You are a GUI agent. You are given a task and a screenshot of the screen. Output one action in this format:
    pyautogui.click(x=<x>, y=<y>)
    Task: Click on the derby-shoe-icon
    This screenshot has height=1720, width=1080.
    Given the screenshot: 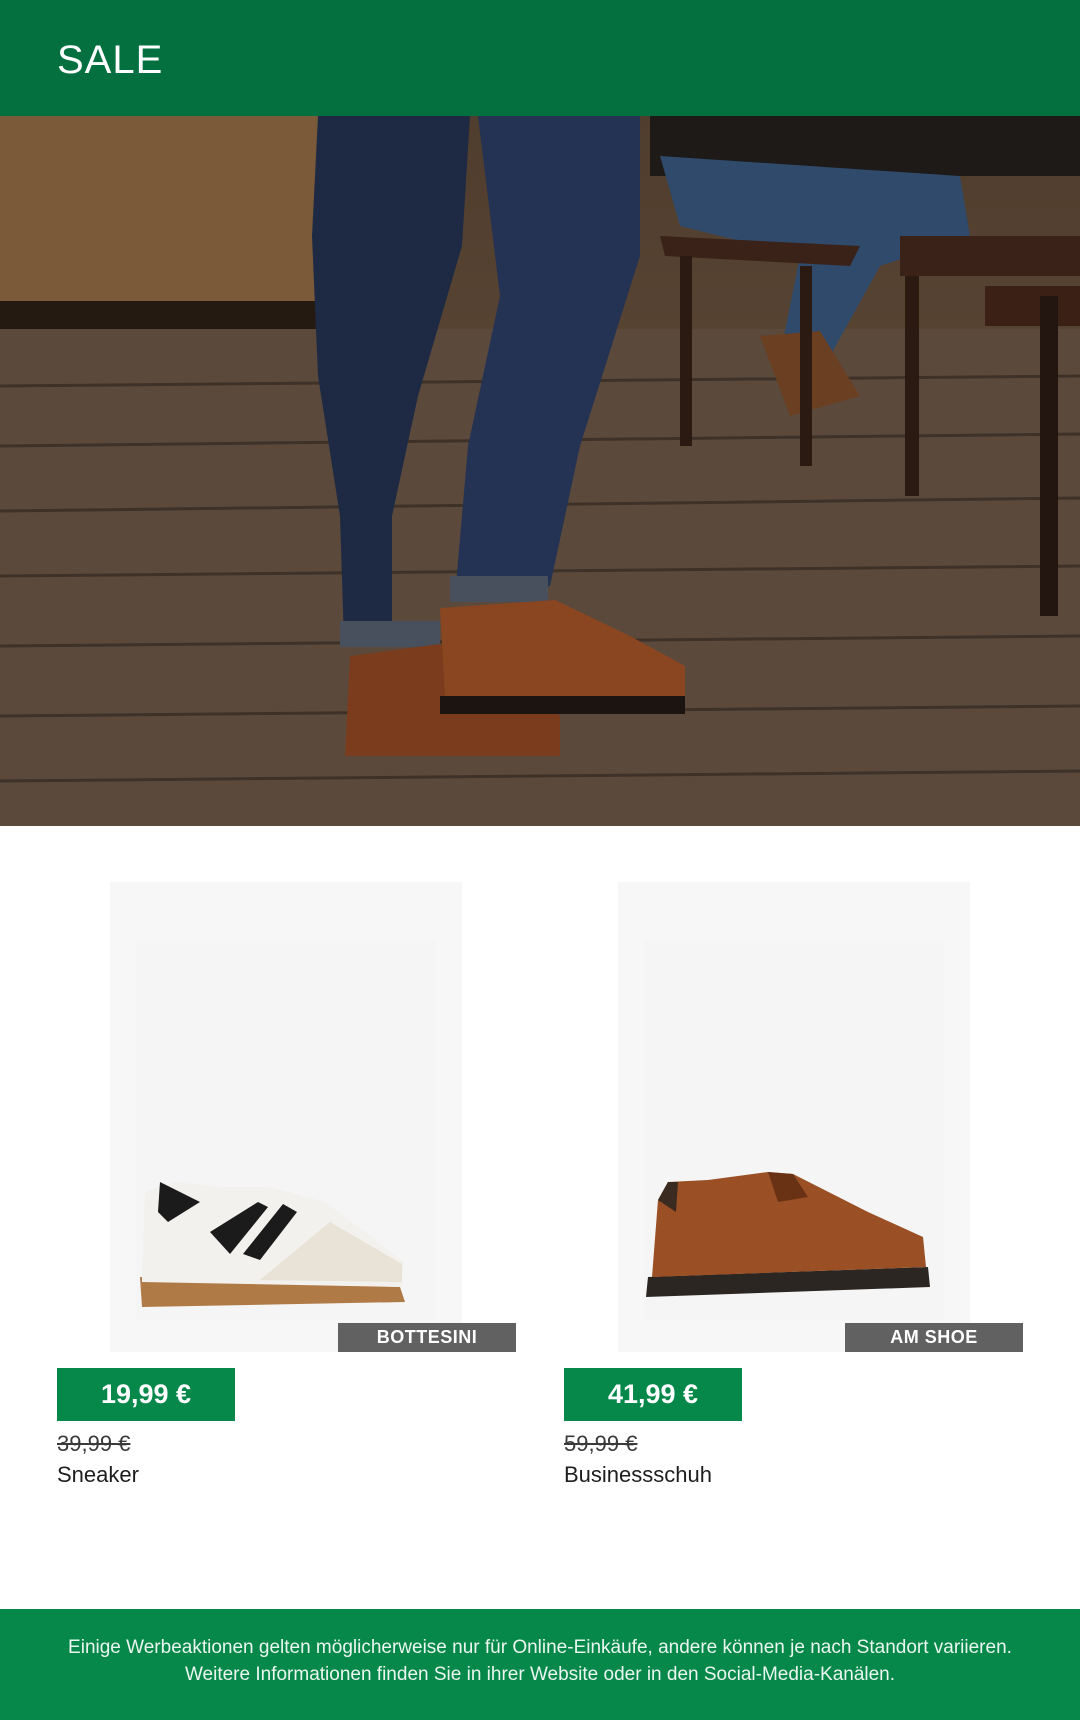 What is the action you would take?
    pyautogui.click(x=788, y=1234)
    